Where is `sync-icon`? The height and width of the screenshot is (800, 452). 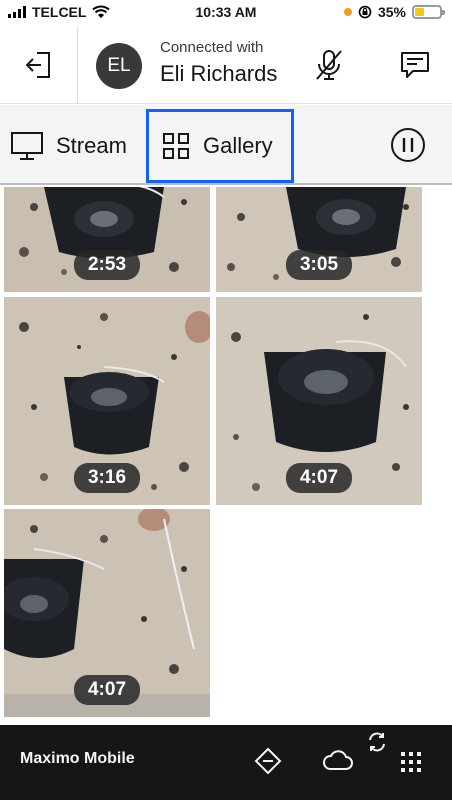
sync-icon is located at coordinates (377, 742).